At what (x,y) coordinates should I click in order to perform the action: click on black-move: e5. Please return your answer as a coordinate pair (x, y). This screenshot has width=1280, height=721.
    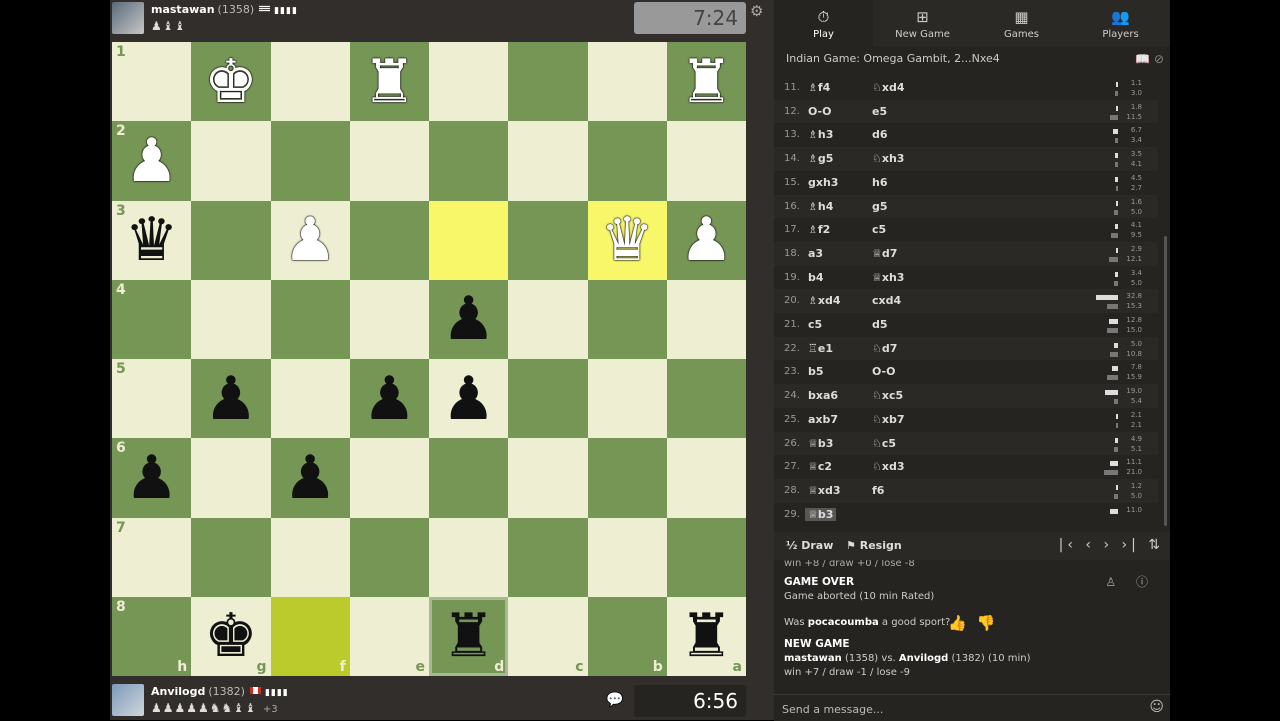
    Looking at the image, I should click on (879, 111).